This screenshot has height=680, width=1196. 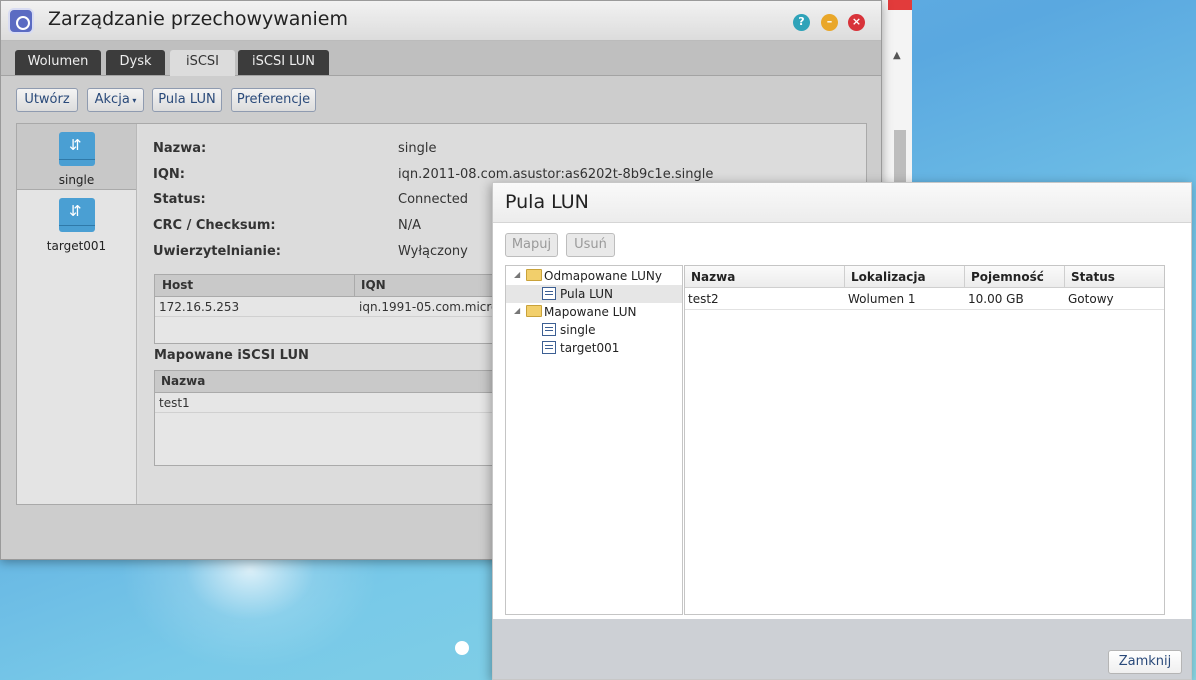 I want to click on scrollbar, so click(x=900, y=157).